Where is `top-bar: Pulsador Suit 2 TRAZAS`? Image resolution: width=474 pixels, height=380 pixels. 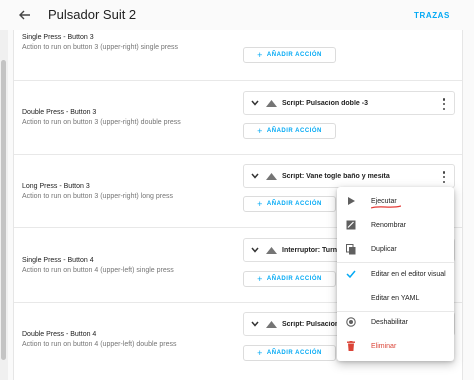 top-bar: Pulsador Suit 2 TRAZAS is located at coordinates (237, 15).